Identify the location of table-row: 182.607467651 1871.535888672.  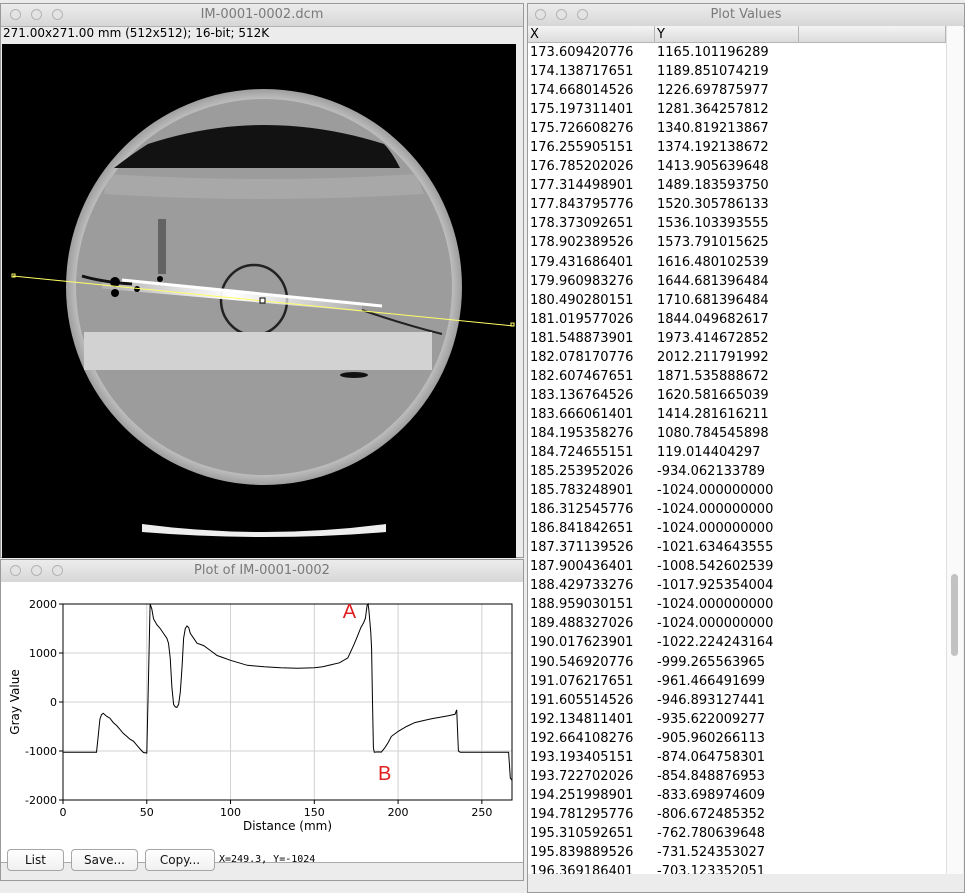
(650, 378).